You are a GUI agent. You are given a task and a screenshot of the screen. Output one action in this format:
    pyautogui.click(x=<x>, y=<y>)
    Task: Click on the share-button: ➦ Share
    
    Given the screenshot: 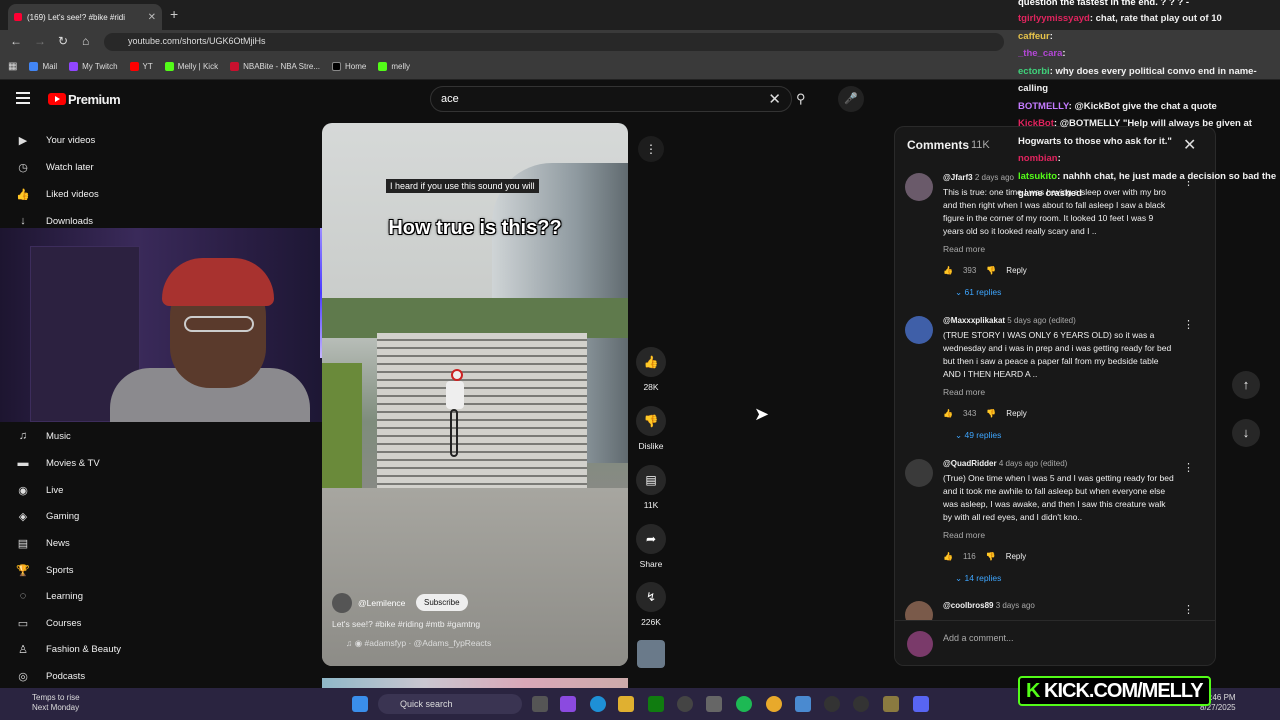 What is the action you would take?
    pyautogui.click(x=651, y=546)
    